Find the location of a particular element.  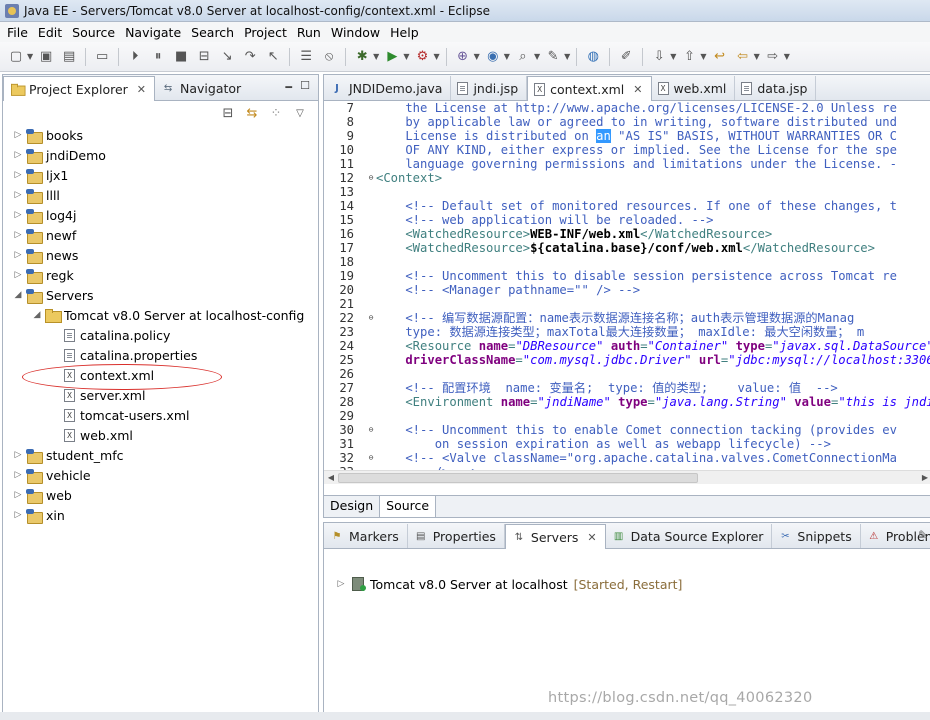

run-dropdown-icon: ▼ is located at coordinates (406, 56).